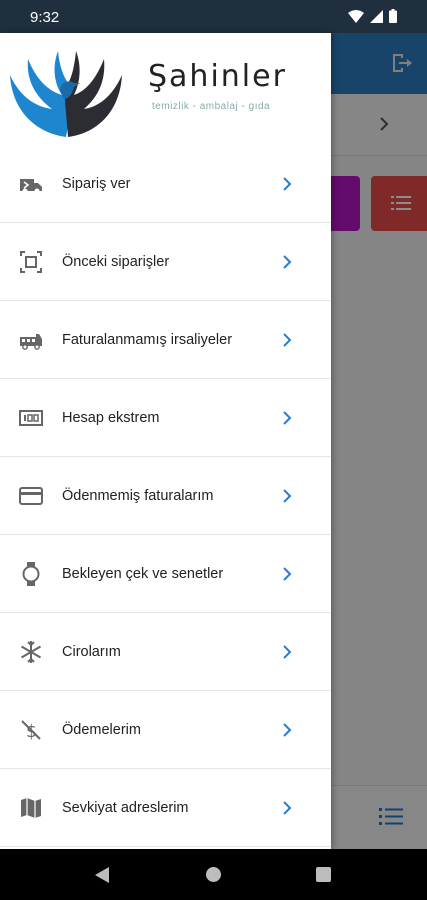 The height and width of the screenshot is (900, 427). Describe the element at coordinates (211, 106) in the screenshot. I see `brand-tagline: temizlik - ambalaj - gıda` at that location.